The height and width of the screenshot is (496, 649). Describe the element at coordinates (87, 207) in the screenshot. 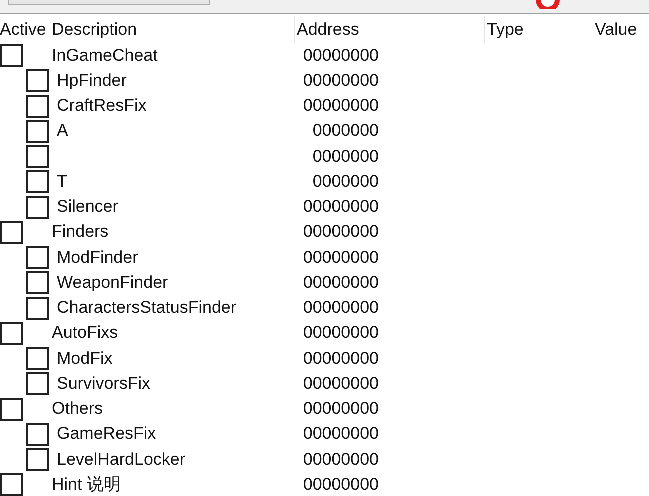

I see `table-cell: Silencer` at that location.